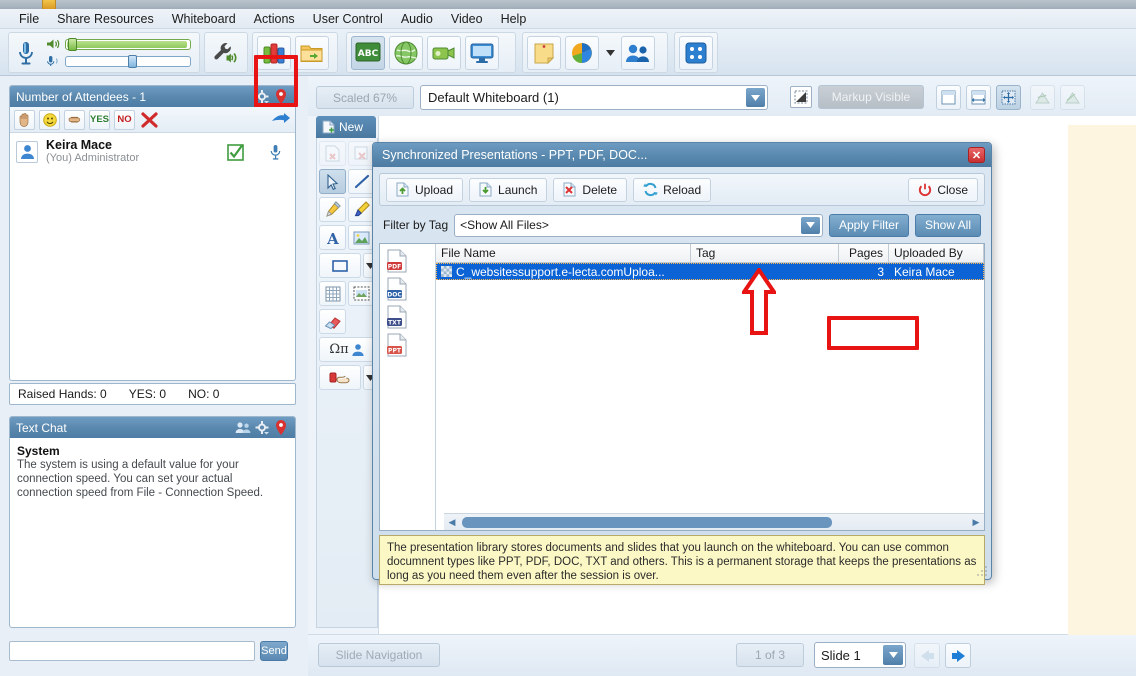  Describe the element at coordinates (976, 522) in the screenshot. I see `scroll-right-icon: ▶` at that location.